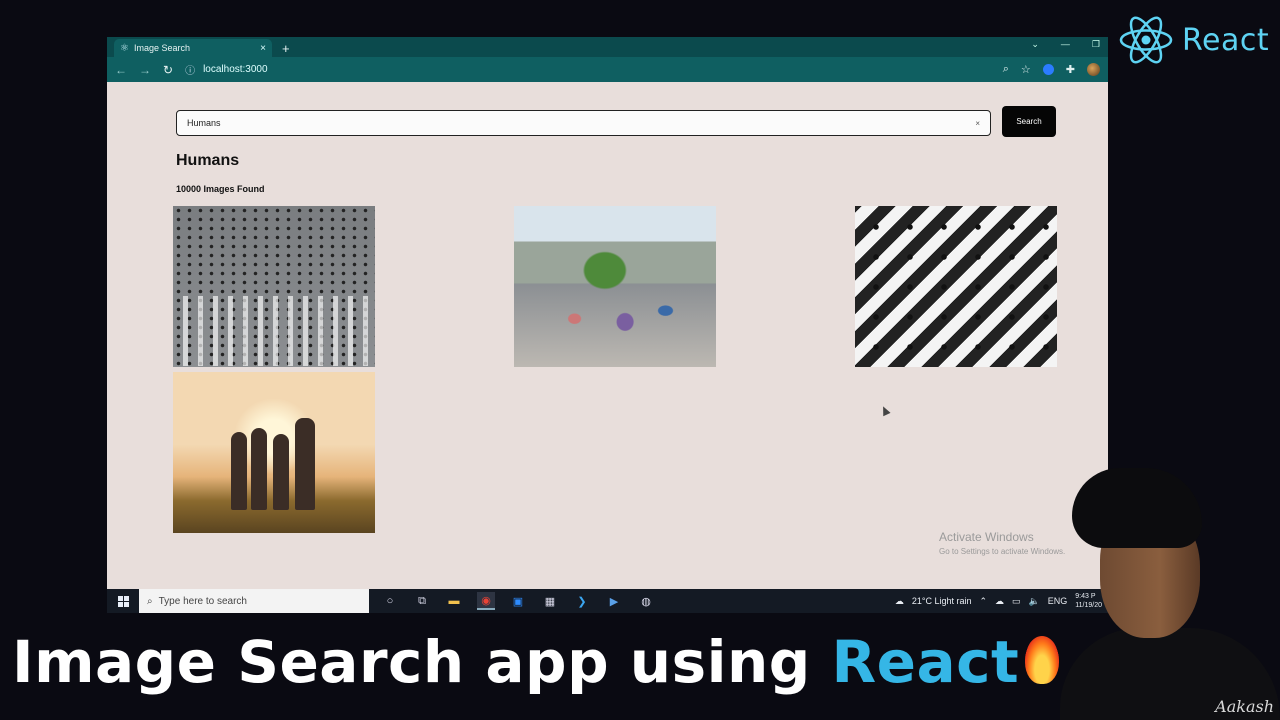  I want to click on results-title: Humans, so click(208, 160).